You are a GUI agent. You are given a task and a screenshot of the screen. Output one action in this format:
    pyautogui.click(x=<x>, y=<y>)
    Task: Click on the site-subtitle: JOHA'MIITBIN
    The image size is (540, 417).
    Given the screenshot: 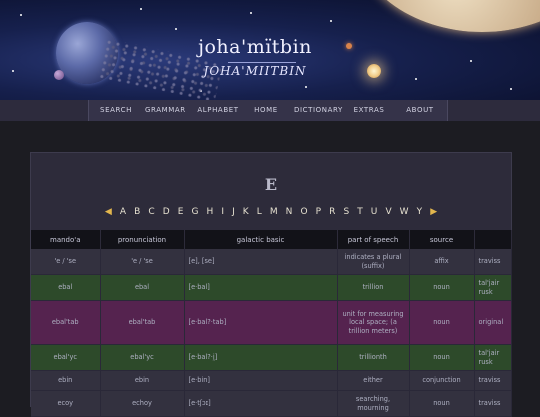 What is the action you would take?
    pyautogui.click(x=255, y=71)
    